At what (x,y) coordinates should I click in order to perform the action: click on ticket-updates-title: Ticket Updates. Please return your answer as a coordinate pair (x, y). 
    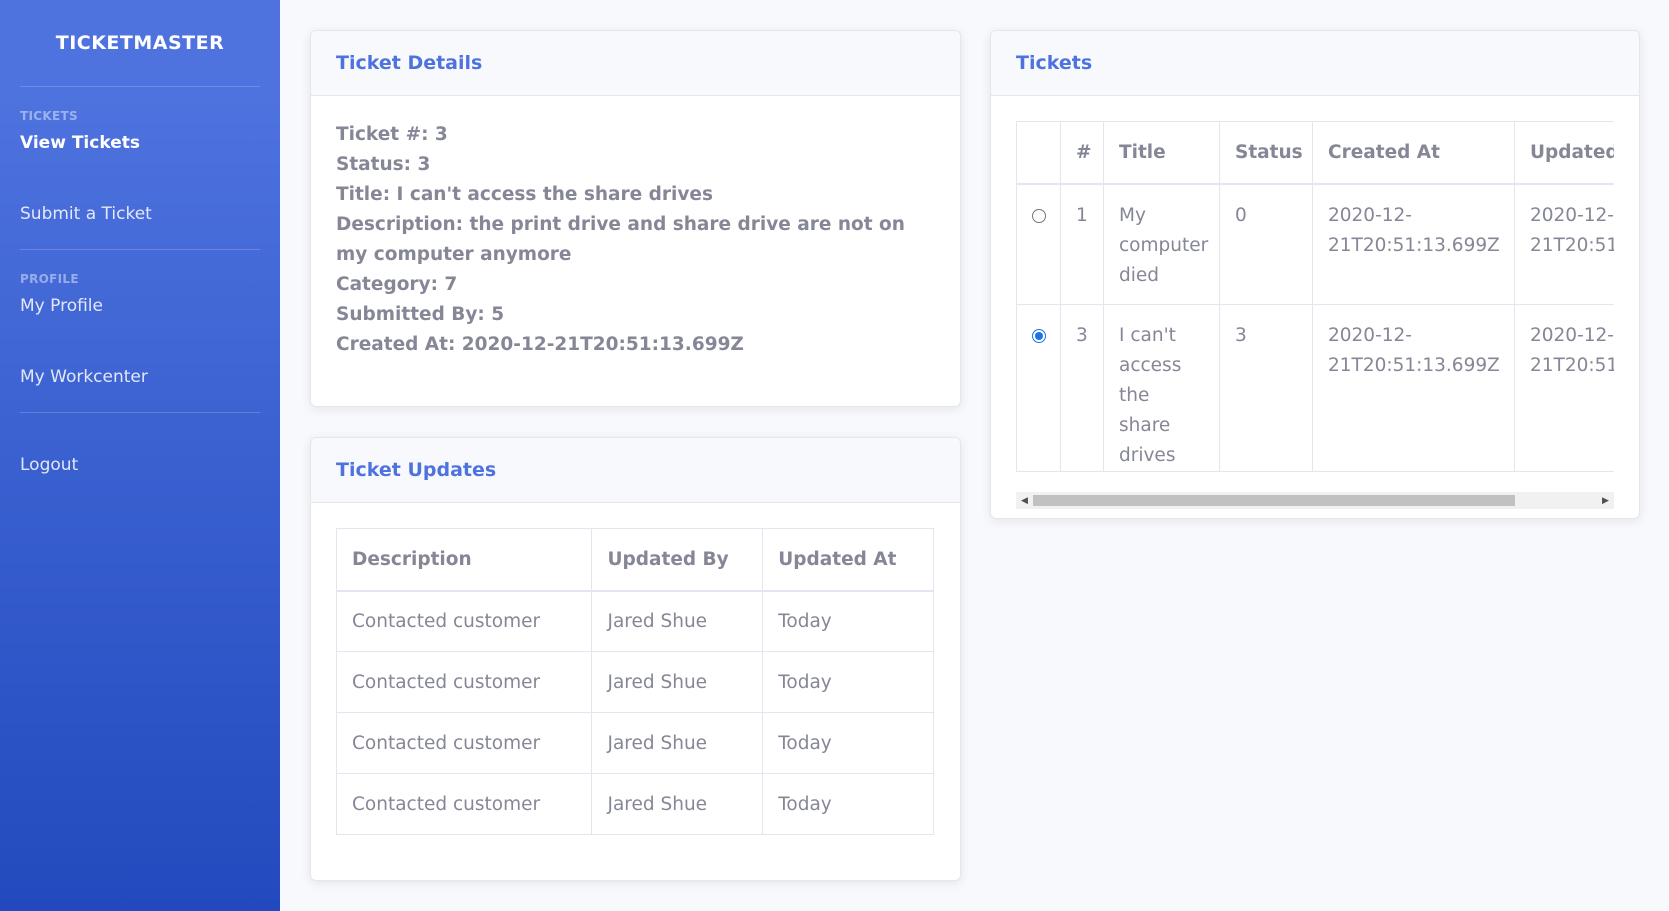
    Looking at the image, I should click on (635, 470).